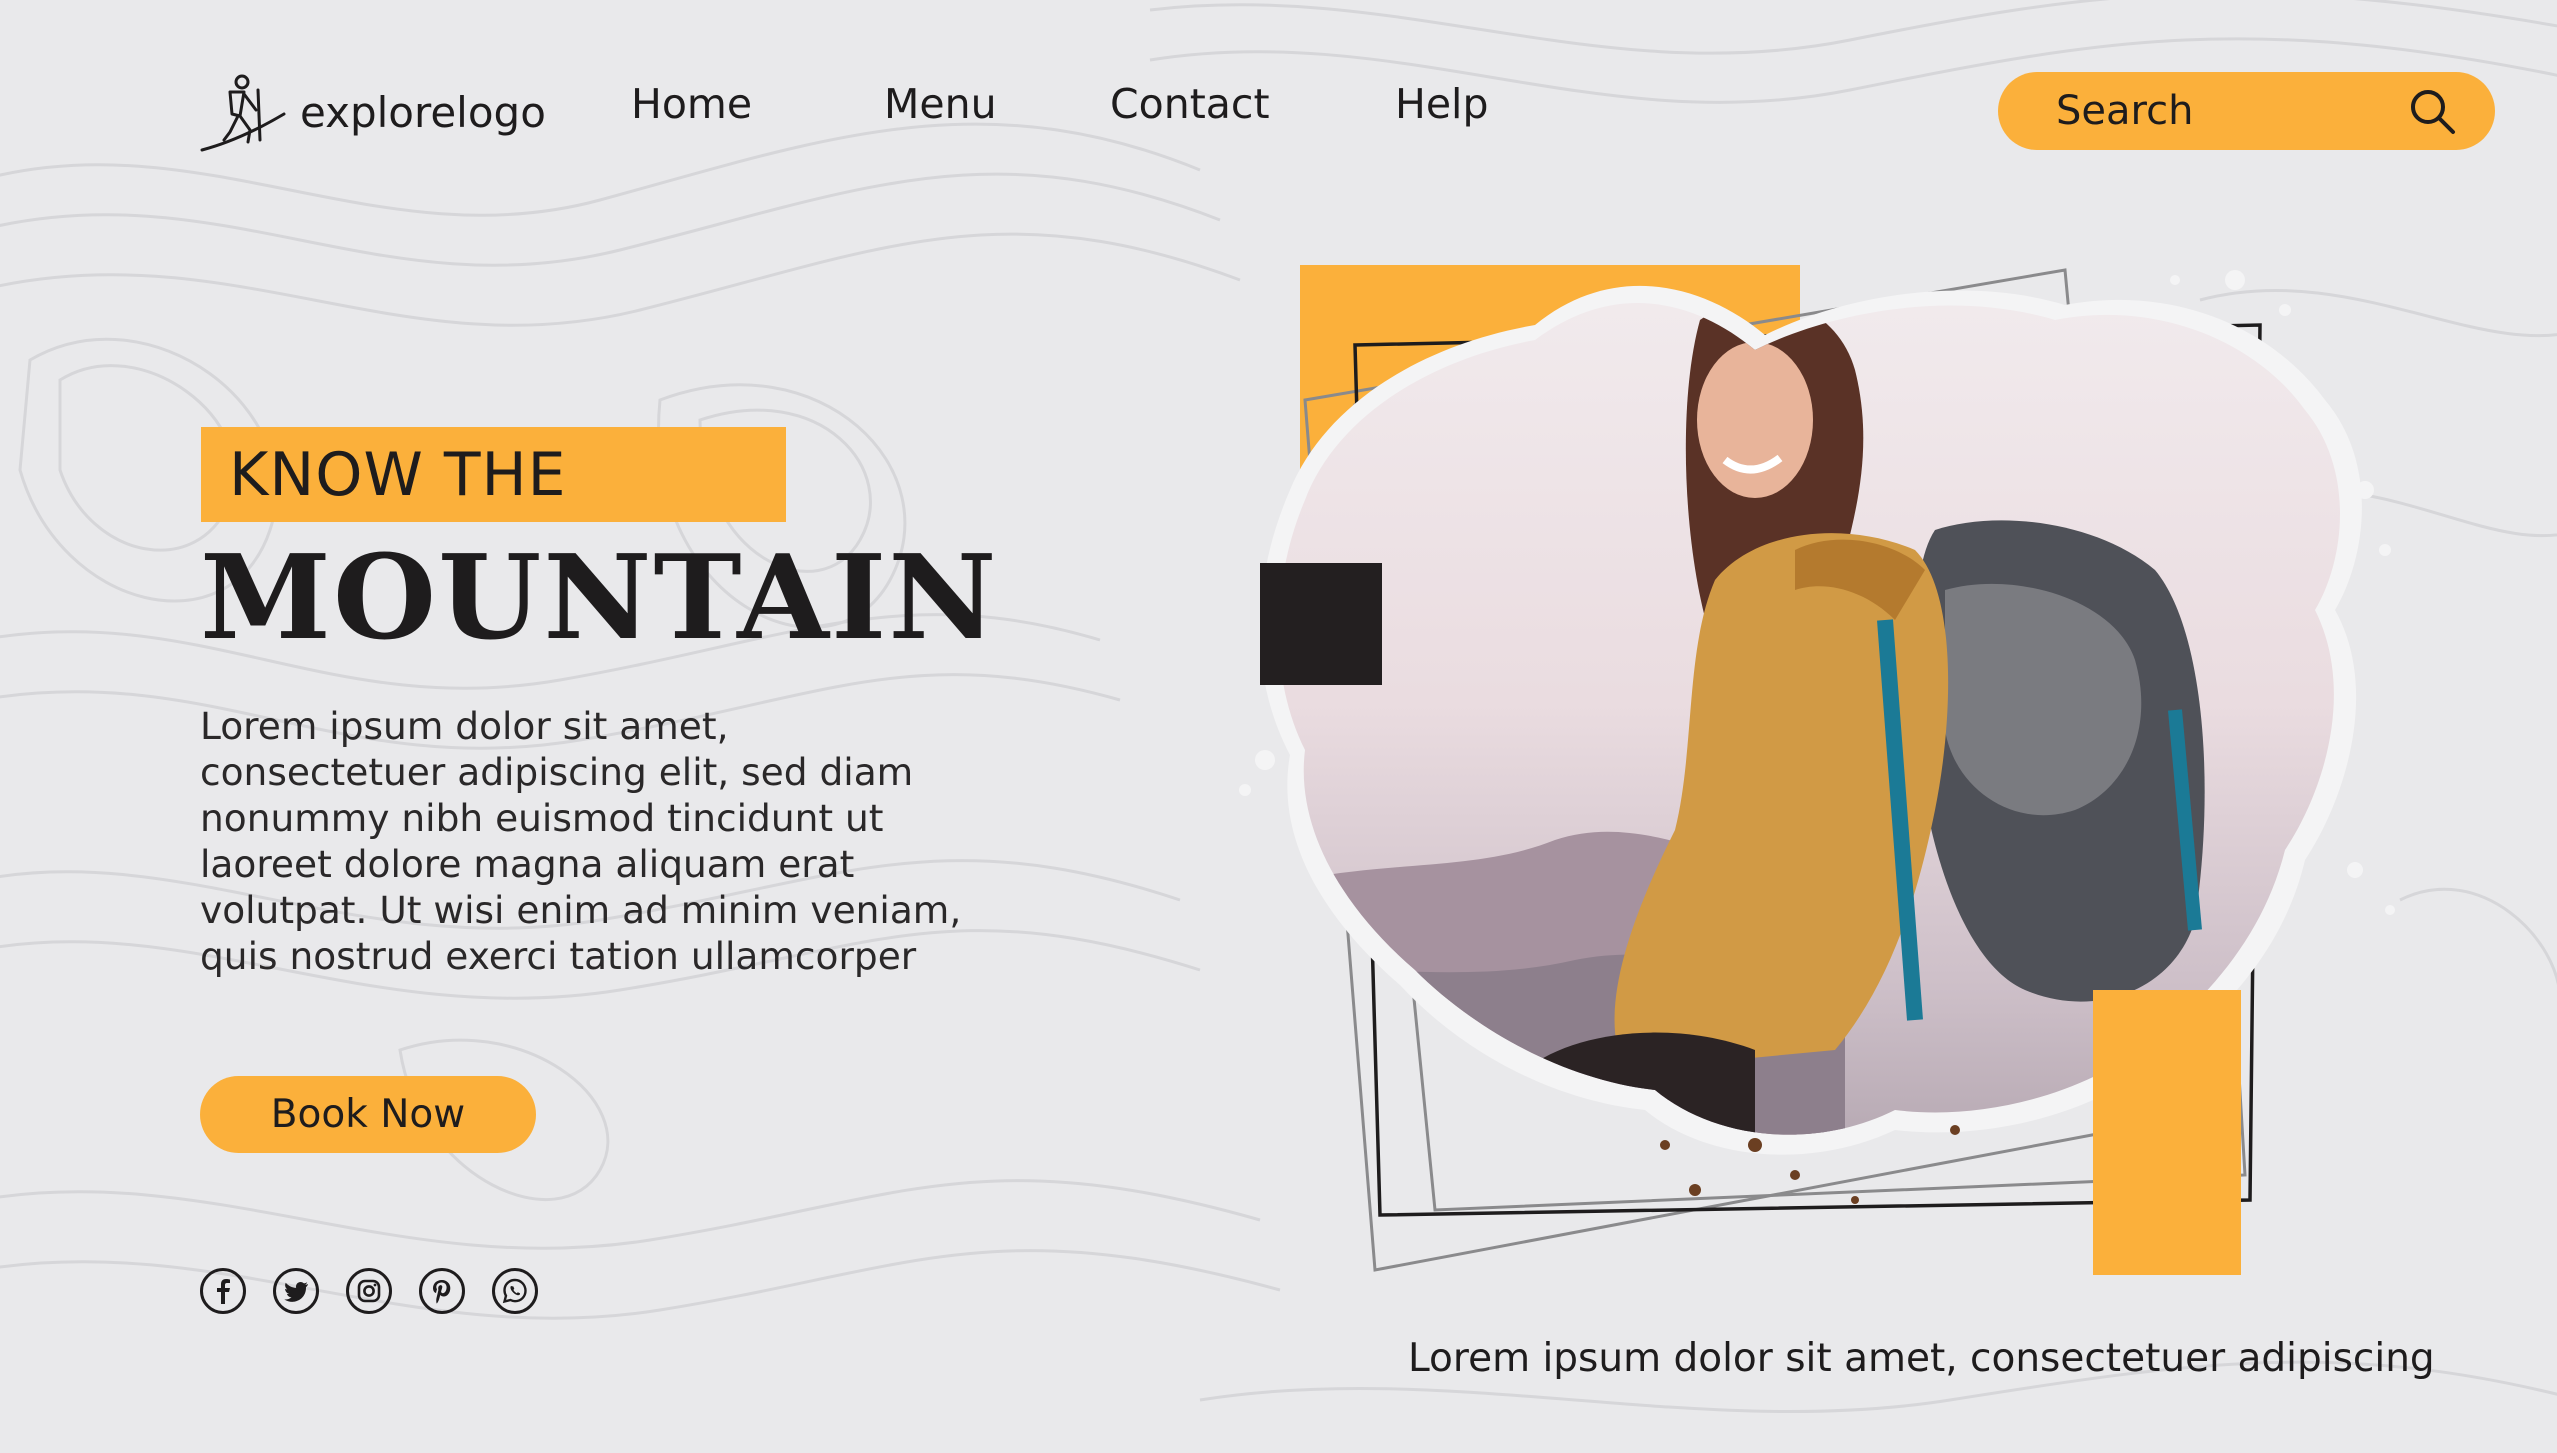  Describe the element at coordinates (243, 113) in the screenshot. I see `hiker-logo-icon` at that location.